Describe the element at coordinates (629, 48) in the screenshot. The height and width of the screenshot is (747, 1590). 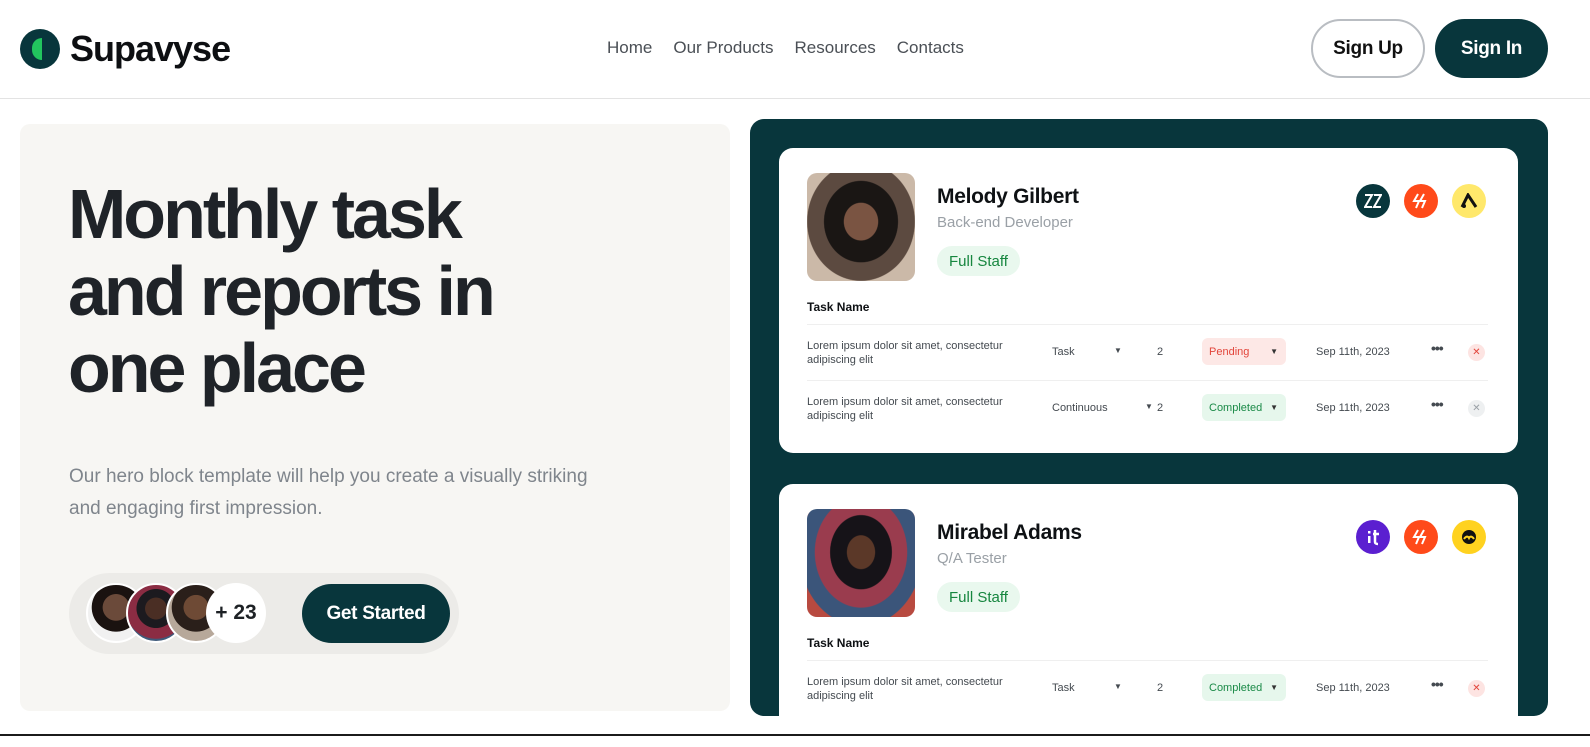
I see `nav-home-link: Home` at that location.